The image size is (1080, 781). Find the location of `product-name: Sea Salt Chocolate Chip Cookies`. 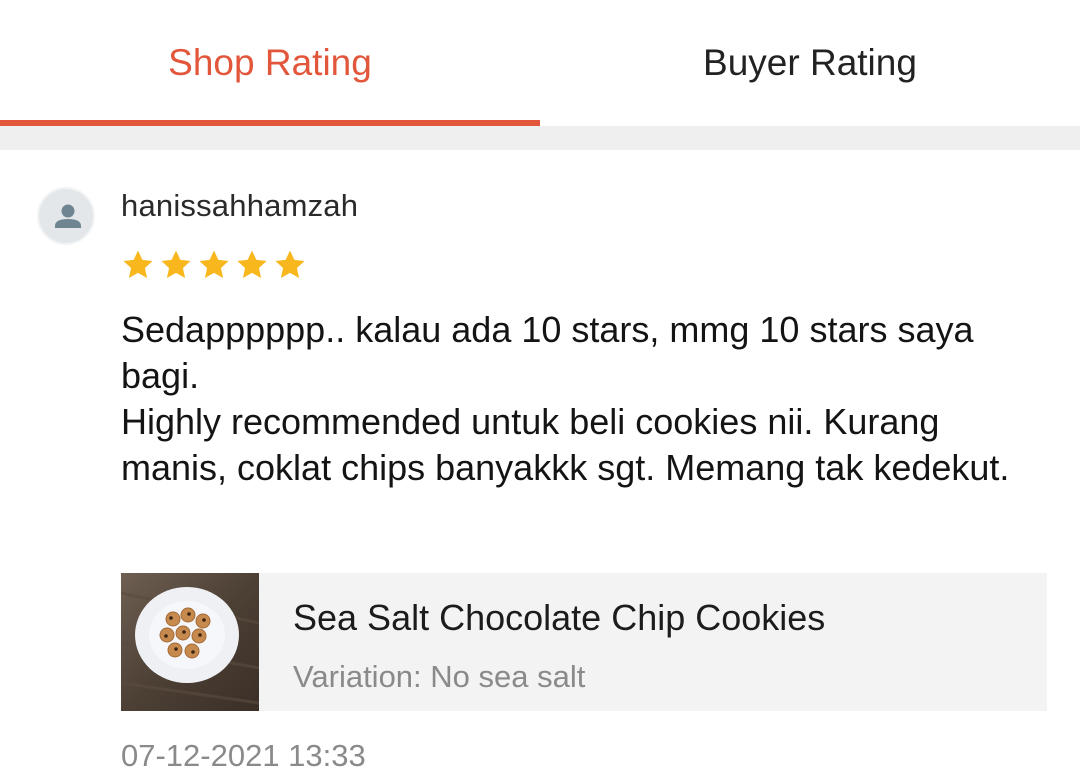

product-name: Sea Salt Chocolate Chip Cookies is located at coordinates (559, 617).